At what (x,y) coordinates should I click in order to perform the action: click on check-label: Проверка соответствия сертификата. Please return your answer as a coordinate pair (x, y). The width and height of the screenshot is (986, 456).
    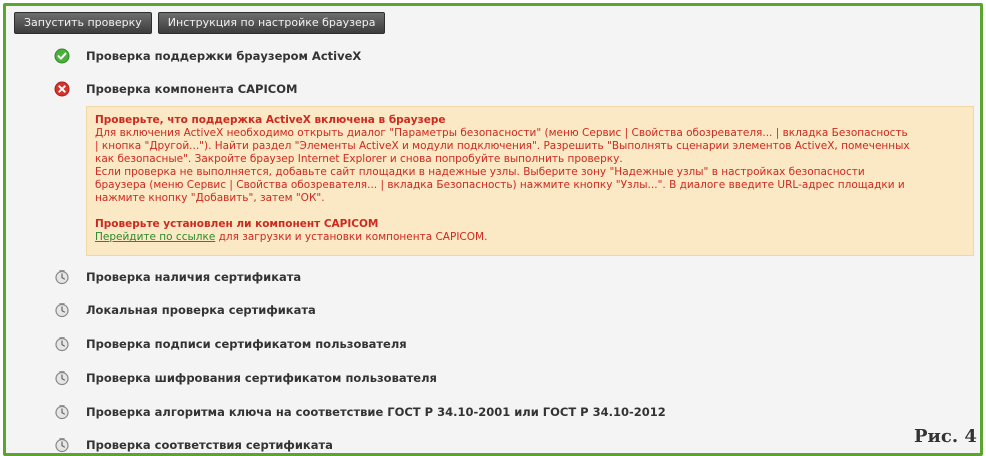
    Looking at the image, I should click on (209, 445).